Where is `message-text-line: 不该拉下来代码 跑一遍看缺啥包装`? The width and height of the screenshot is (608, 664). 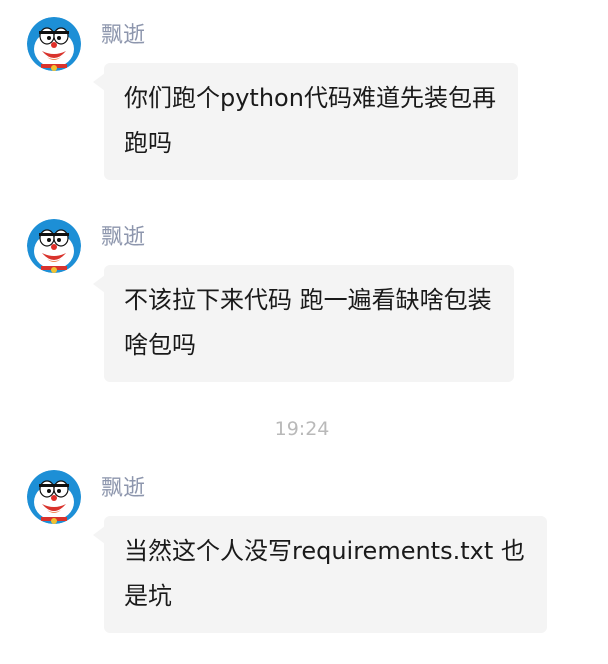
message-text-line: 不该拉下来代码 跑一遍看缺啥包装 is located at coordinates (308, 300).